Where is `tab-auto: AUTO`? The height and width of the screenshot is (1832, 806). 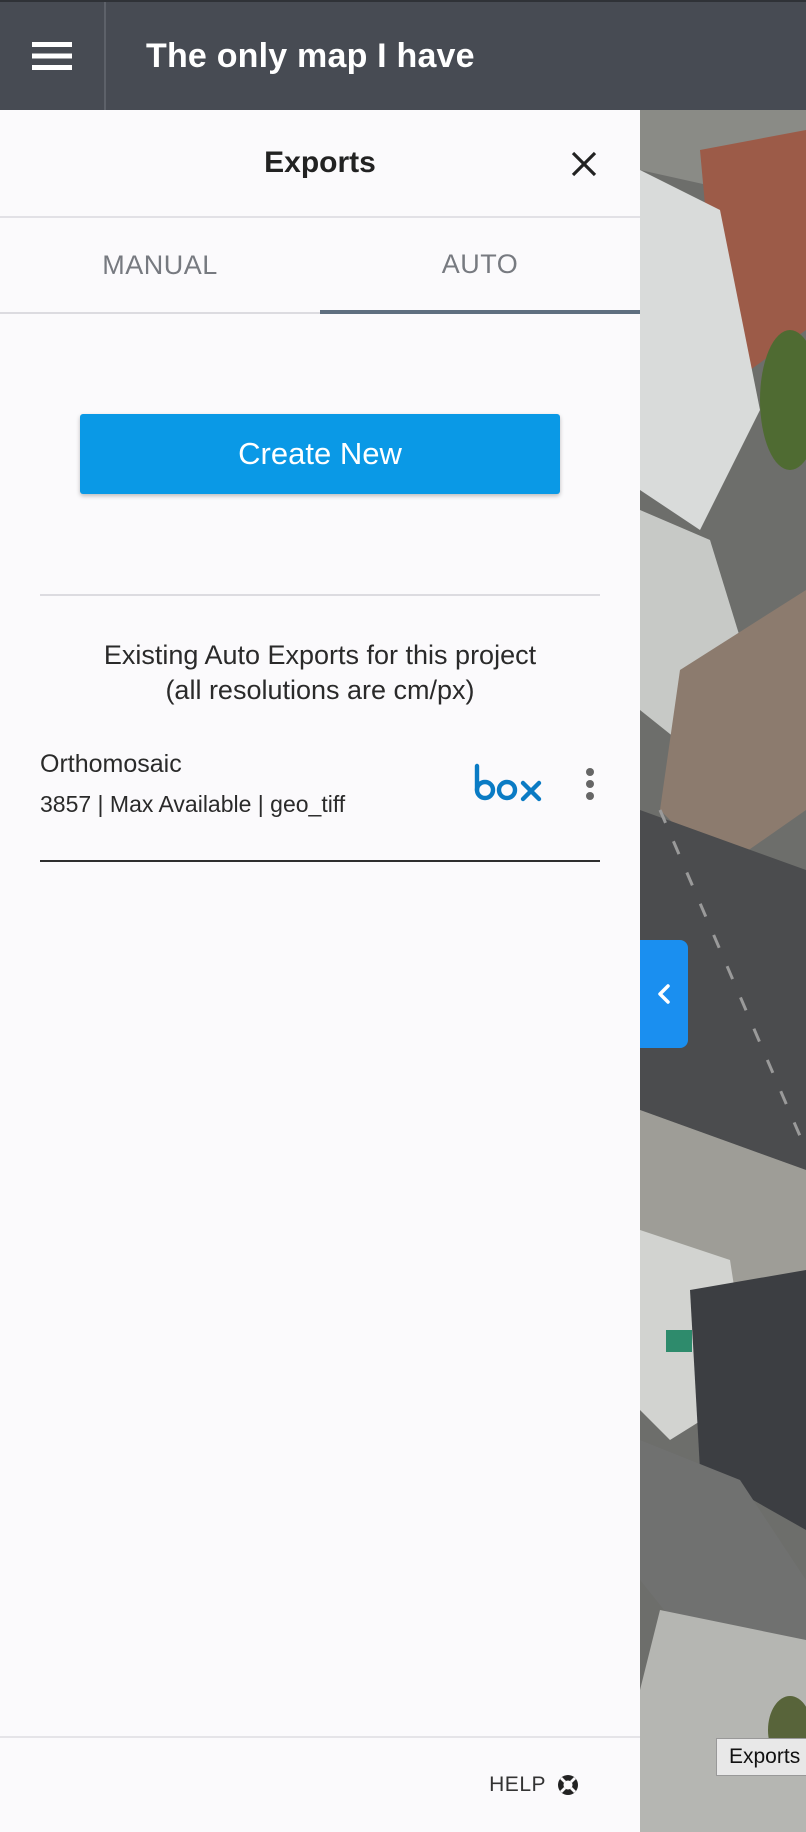
tab-auto: AUTO is located at coordinates (480, 266).